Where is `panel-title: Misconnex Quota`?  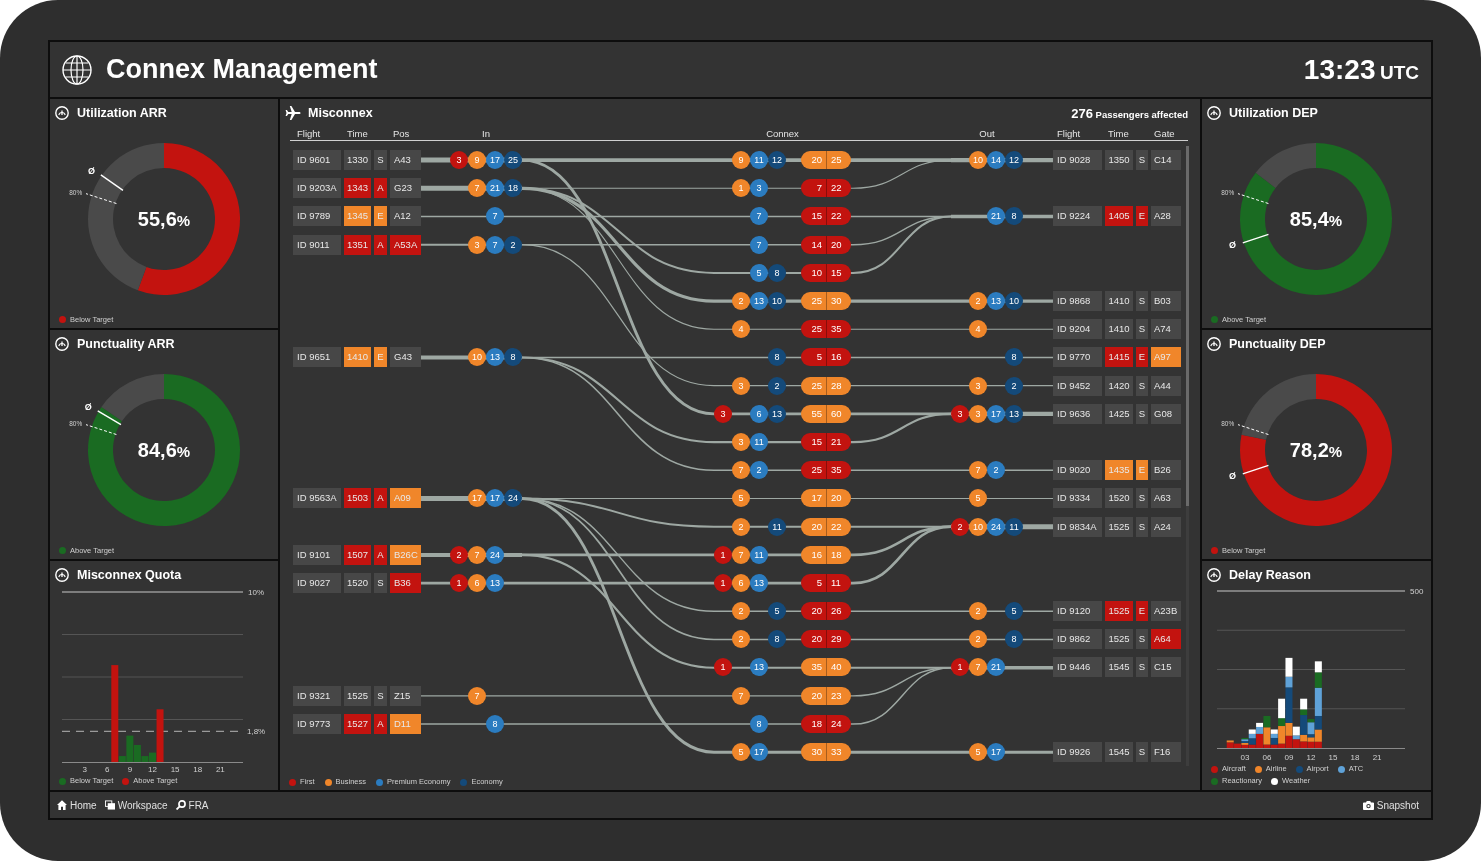
panel-title: Misconnex Quota is located at coordinates (129, 575).